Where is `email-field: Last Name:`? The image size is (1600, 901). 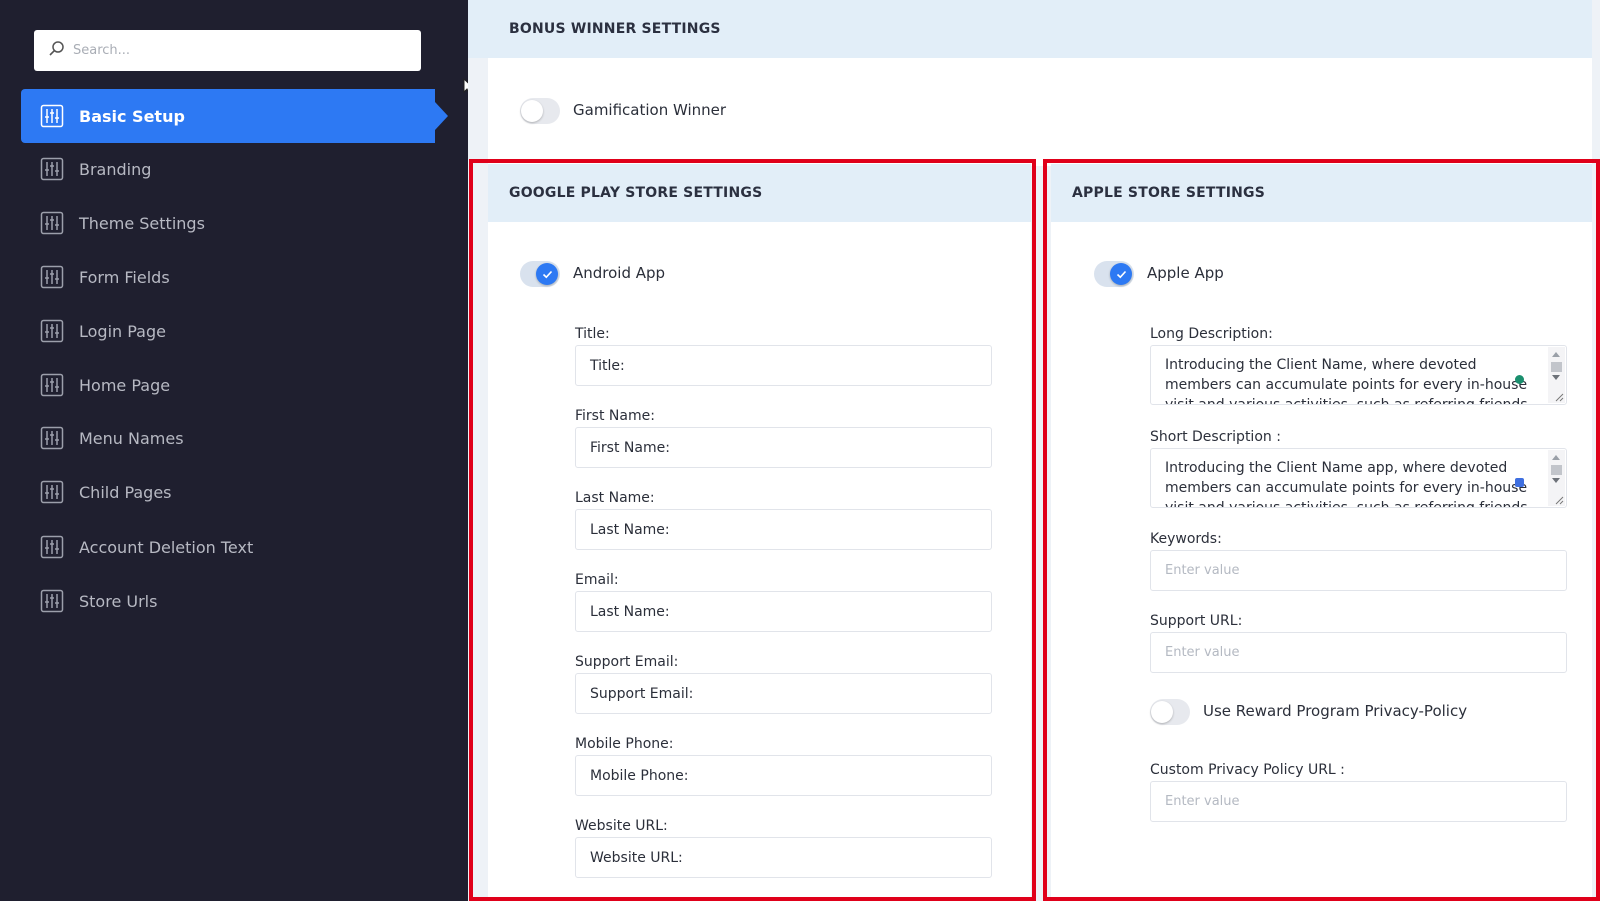 email-field: Last Name: is located at coordinates (783, 611).